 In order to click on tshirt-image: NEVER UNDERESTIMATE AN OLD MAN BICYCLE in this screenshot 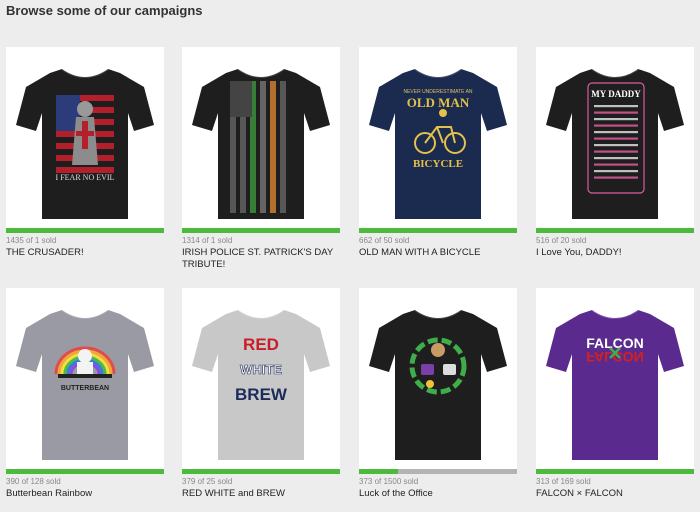, I will do `click(438, 137)`.